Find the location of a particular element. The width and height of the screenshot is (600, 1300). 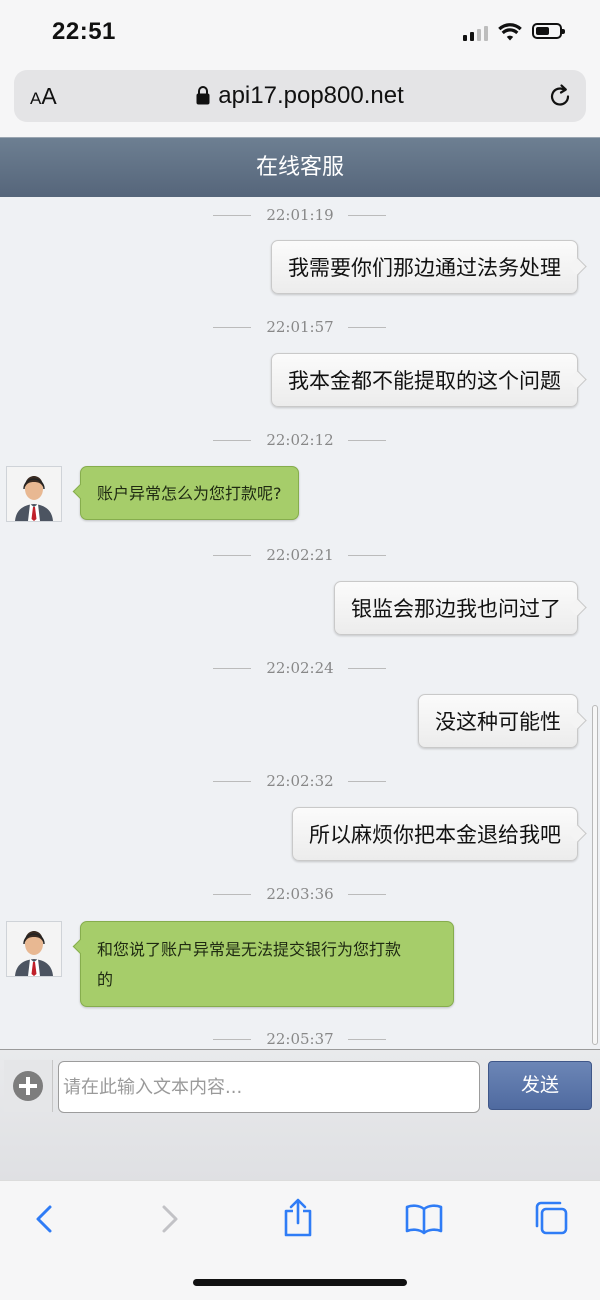

timestamp: 22:02:32 is located at coordinates (300, 781).